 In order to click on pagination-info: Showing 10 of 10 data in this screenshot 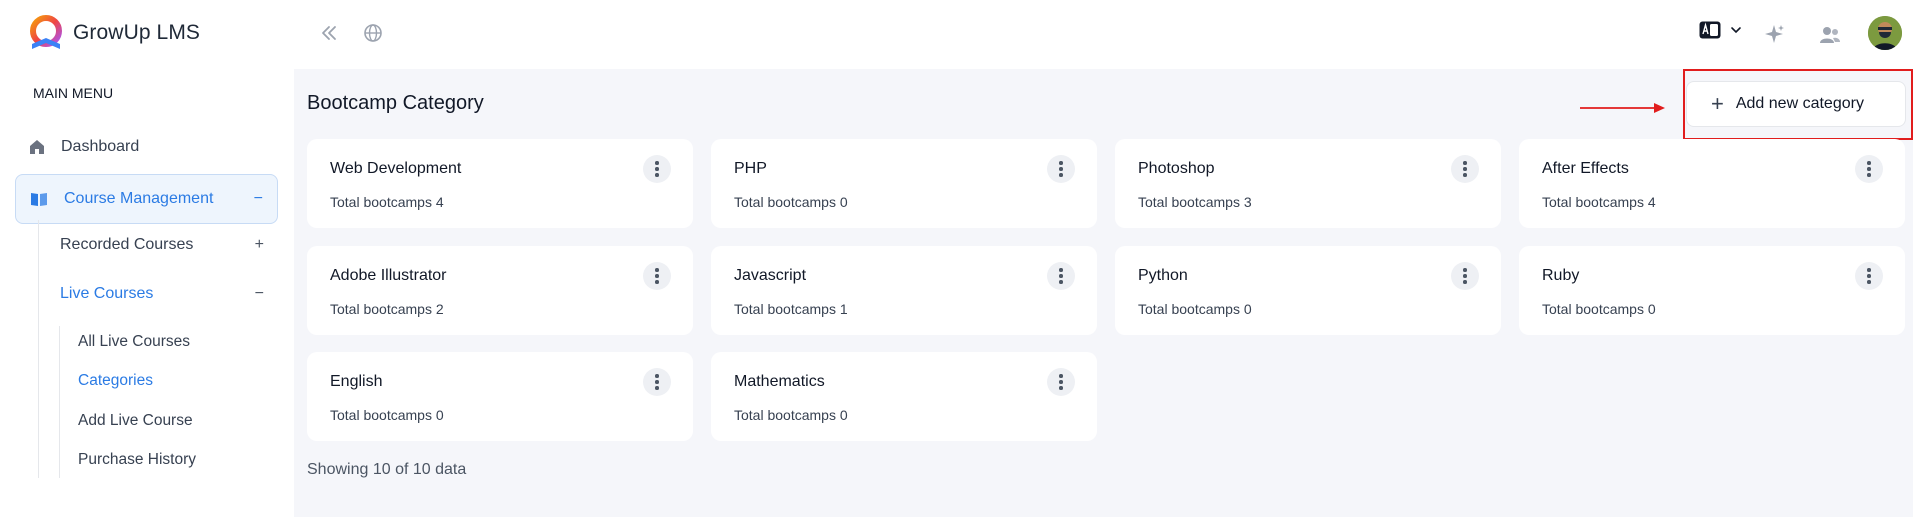, I will do `click(387, 469)`.